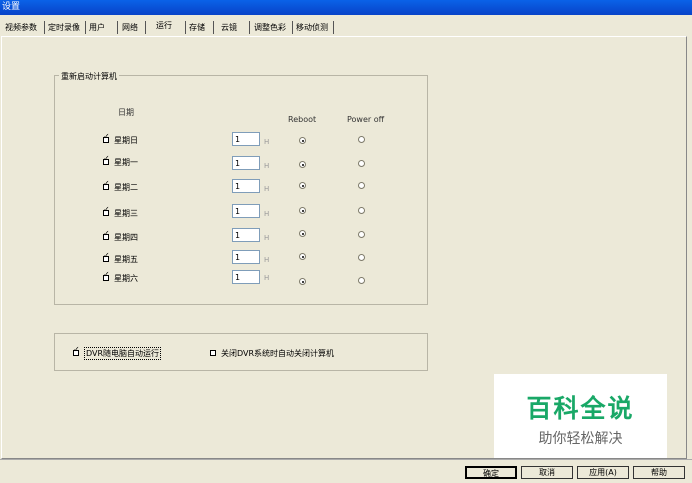  I want to click on poweroff-radio-sunday, so click(361, 139).